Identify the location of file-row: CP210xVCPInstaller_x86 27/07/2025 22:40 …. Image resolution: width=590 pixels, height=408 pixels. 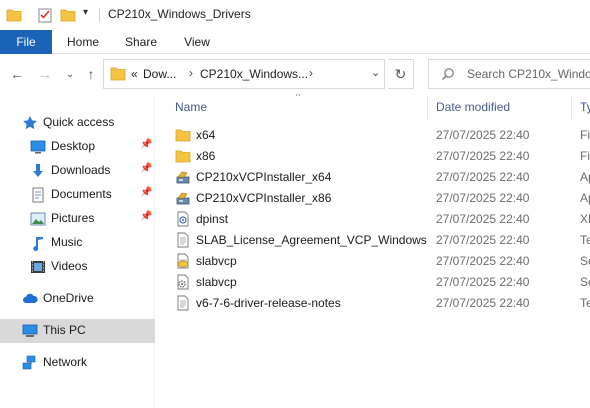
(379, 198).